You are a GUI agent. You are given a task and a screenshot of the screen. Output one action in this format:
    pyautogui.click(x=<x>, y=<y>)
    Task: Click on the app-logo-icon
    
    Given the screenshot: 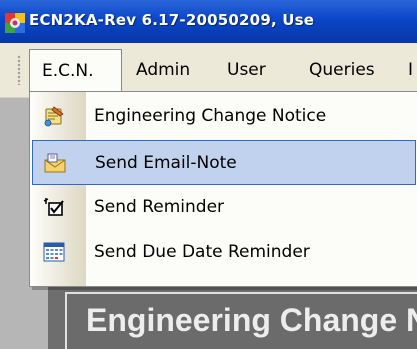 What is the action you would take?
    pyautogui.click(x=15, y=23)
    